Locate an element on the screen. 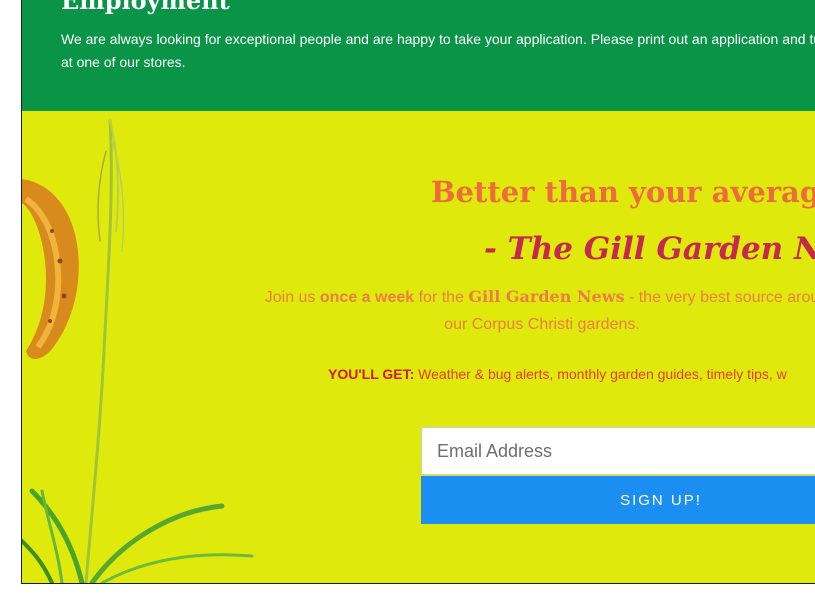 The height and width of the screenshot is (611, 815). newsletter-headline: Better than your average e is located at coordinates (623, 192).